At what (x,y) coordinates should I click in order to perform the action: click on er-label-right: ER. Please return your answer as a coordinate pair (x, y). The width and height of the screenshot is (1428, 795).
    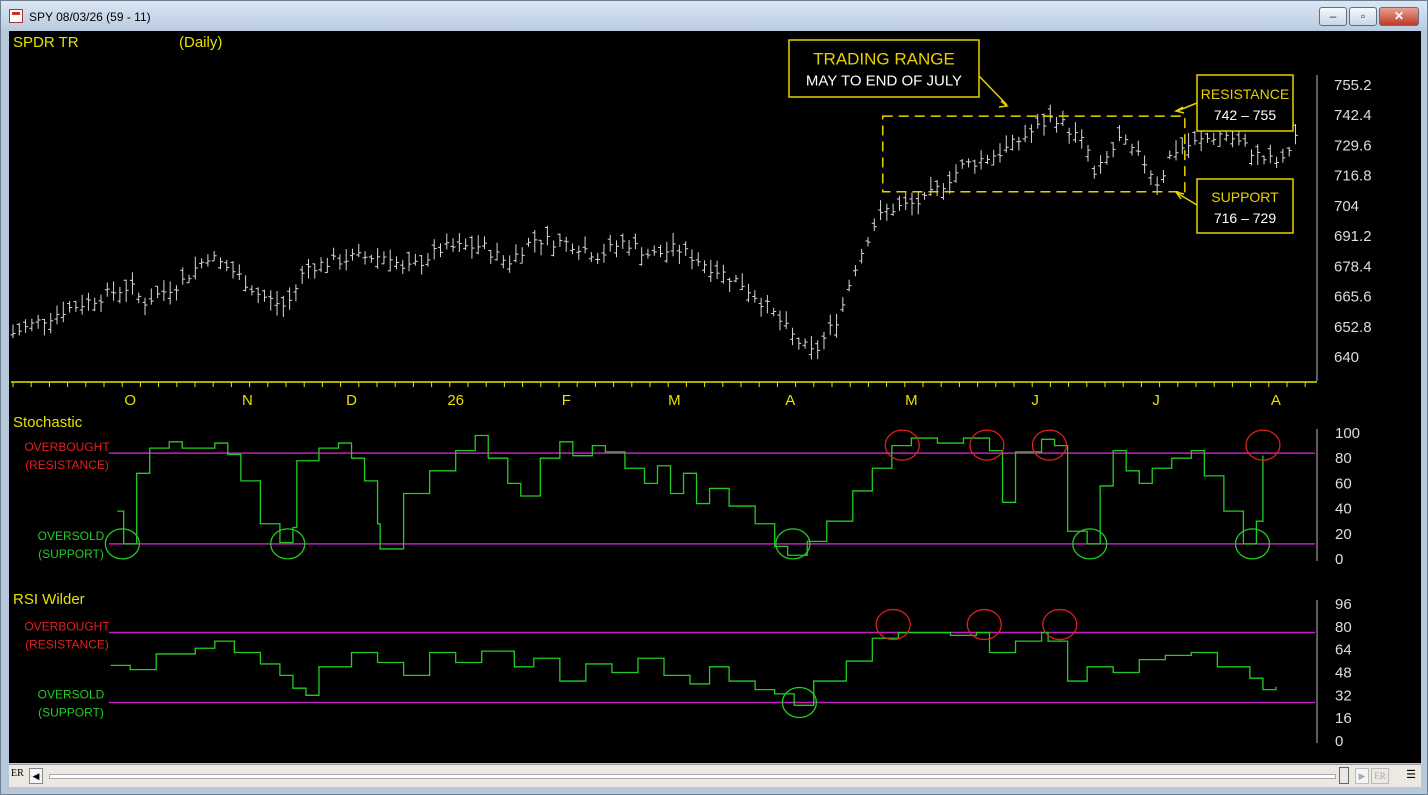
    Looking at the image, I should click on (1380, 776).